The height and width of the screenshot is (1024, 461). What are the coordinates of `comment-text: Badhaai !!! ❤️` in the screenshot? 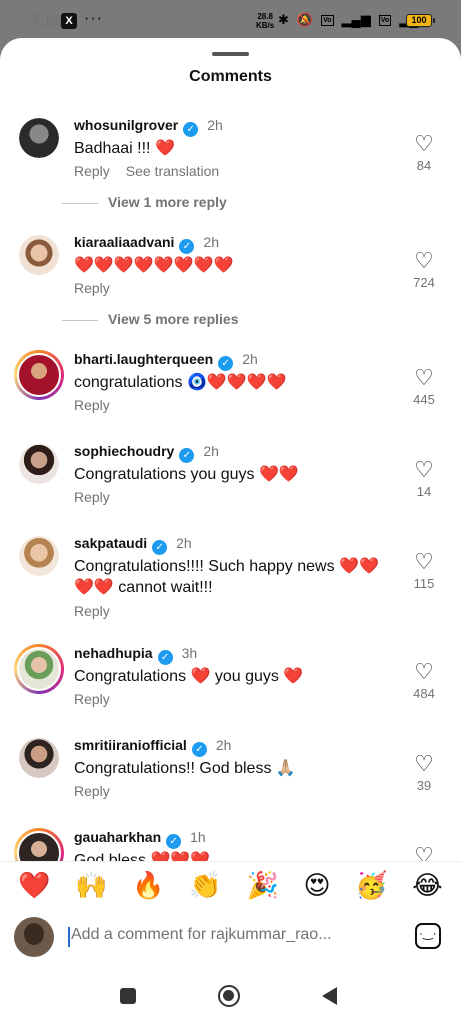 It's located at (124, 148).